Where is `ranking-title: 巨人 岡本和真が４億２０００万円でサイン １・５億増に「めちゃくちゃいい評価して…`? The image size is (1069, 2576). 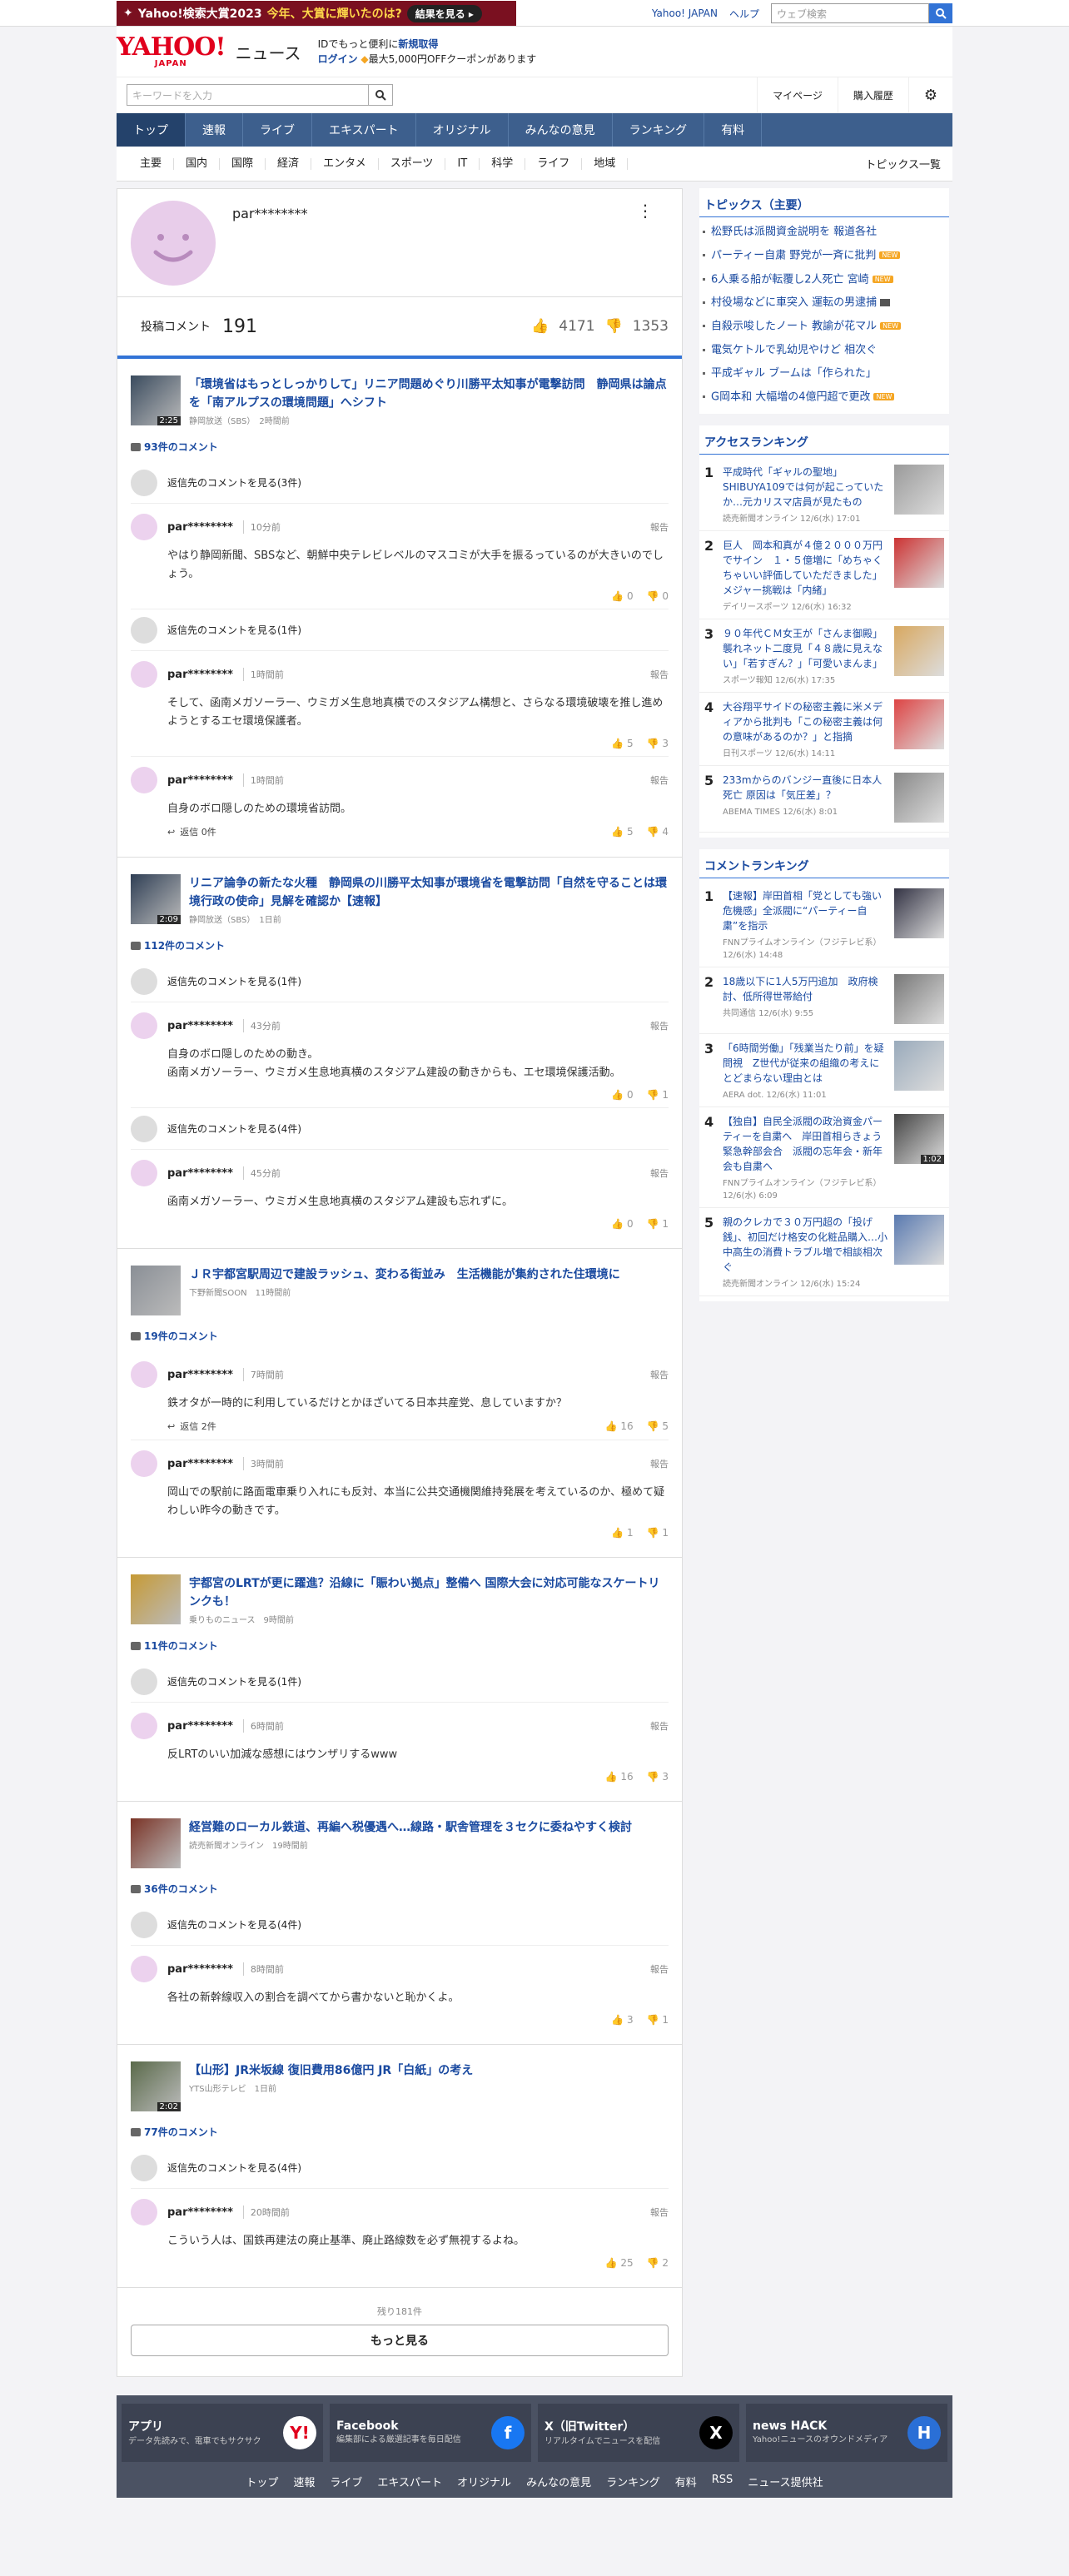
ranking-title: 巨人 岡本和真が４億２０００万円でサイン １・５億増に「めちゃくちゃいい評価して… is located at coordinates (805, 568).